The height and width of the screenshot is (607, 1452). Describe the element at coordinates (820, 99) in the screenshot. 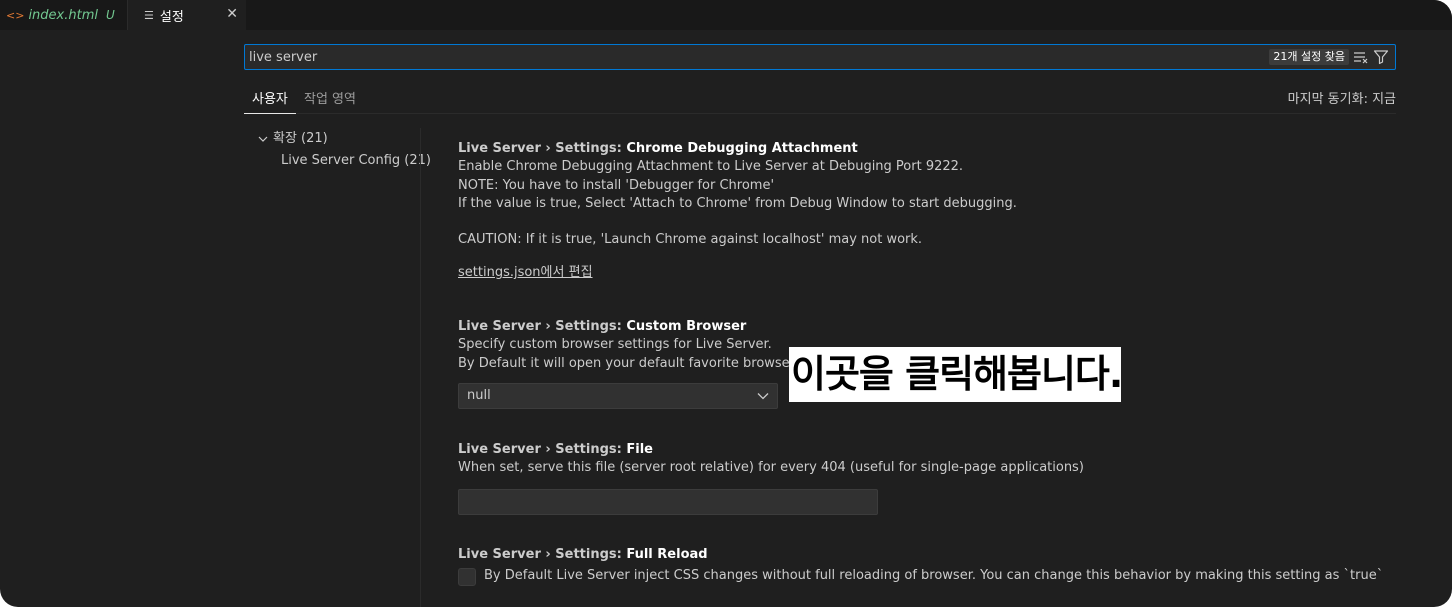

I see `settings-scope-tabs: 사용자 작업 영역 마지막 동기화: 지금` at that location.